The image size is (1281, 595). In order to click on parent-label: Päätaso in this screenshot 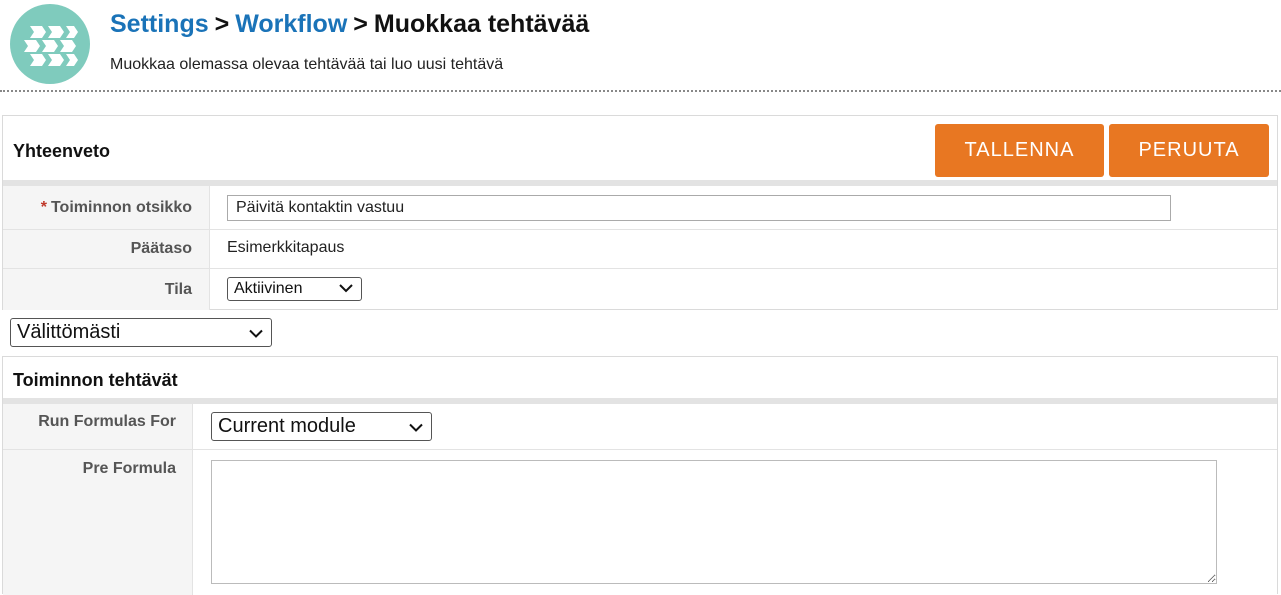, I will do `click(106, 249)`.